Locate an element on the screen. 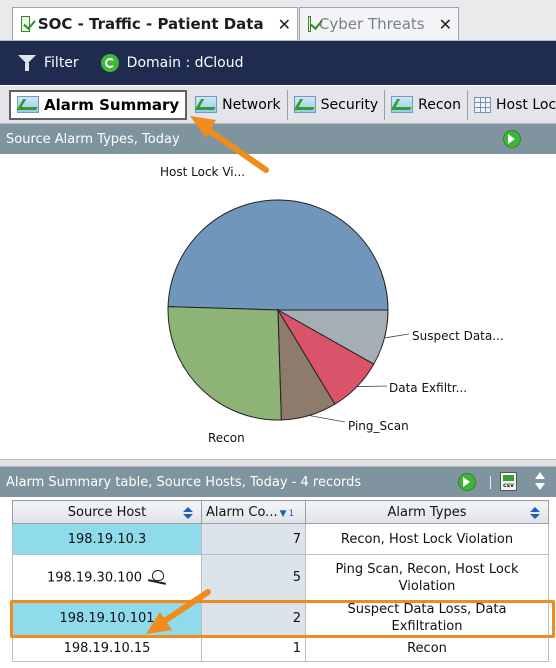  tab-recon: Recon is located at coordinates (426, 104).